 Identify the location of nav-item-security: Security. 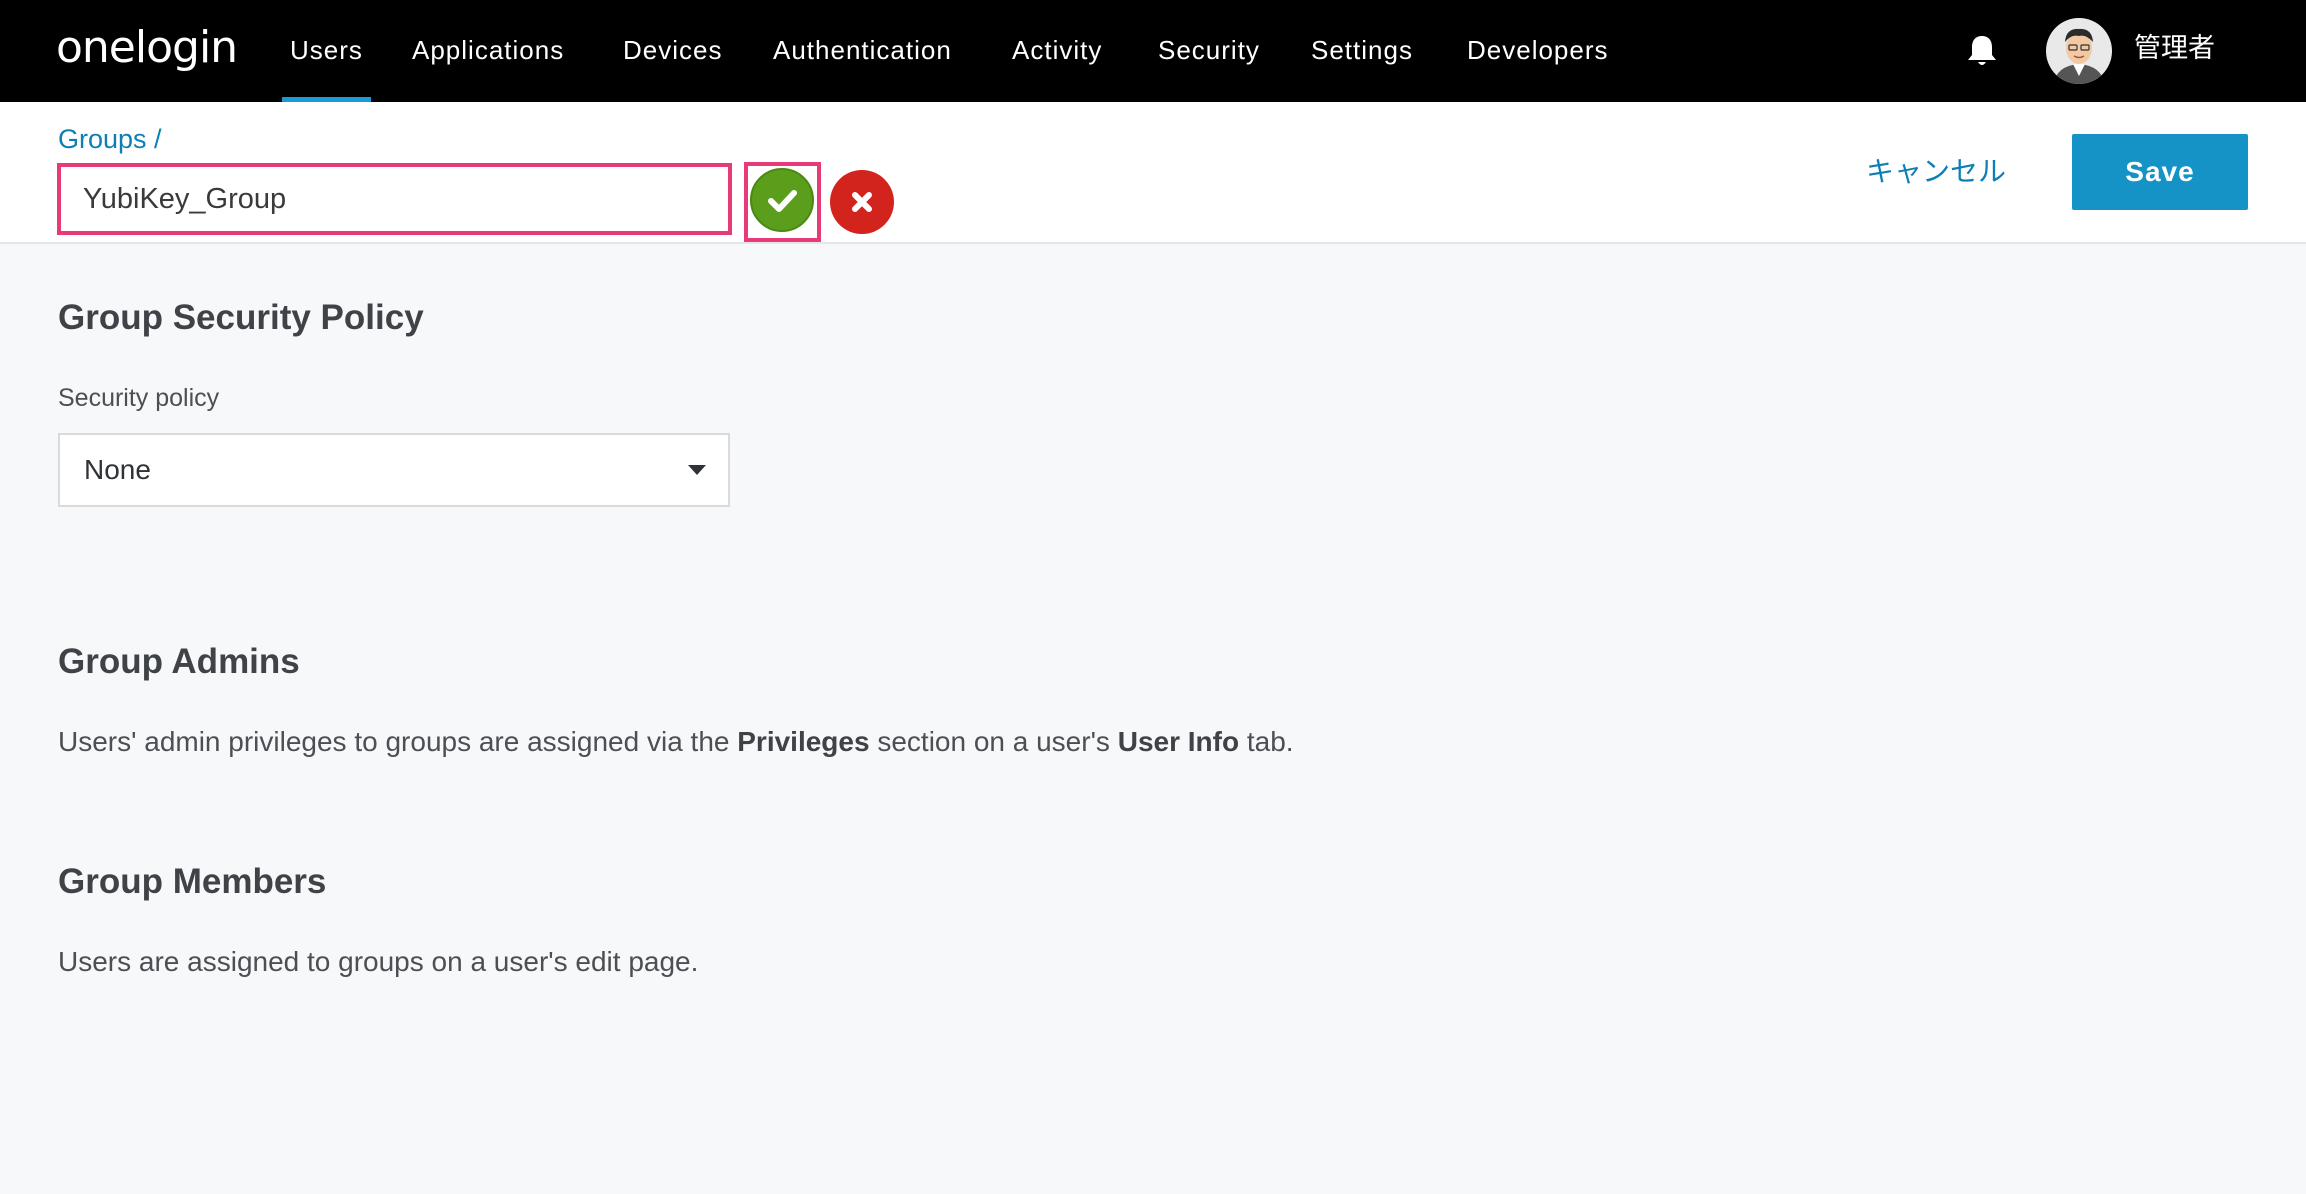
(1209, 51).